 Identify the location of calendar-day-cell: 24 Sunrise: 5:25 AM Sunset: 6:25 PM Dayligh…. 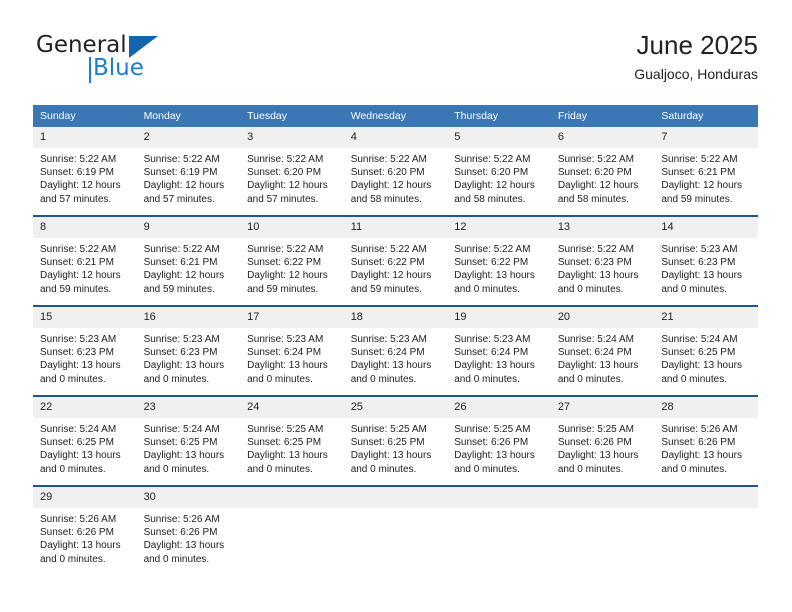
(292, 440).